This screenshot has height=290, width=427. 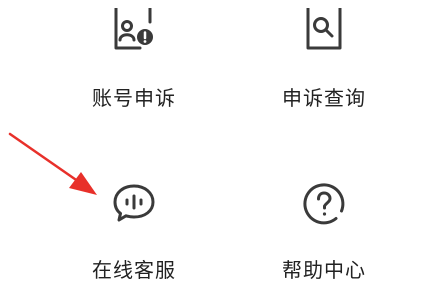 I want to click on help-center-tile: 帮助中心, so click(x=324, y=227).